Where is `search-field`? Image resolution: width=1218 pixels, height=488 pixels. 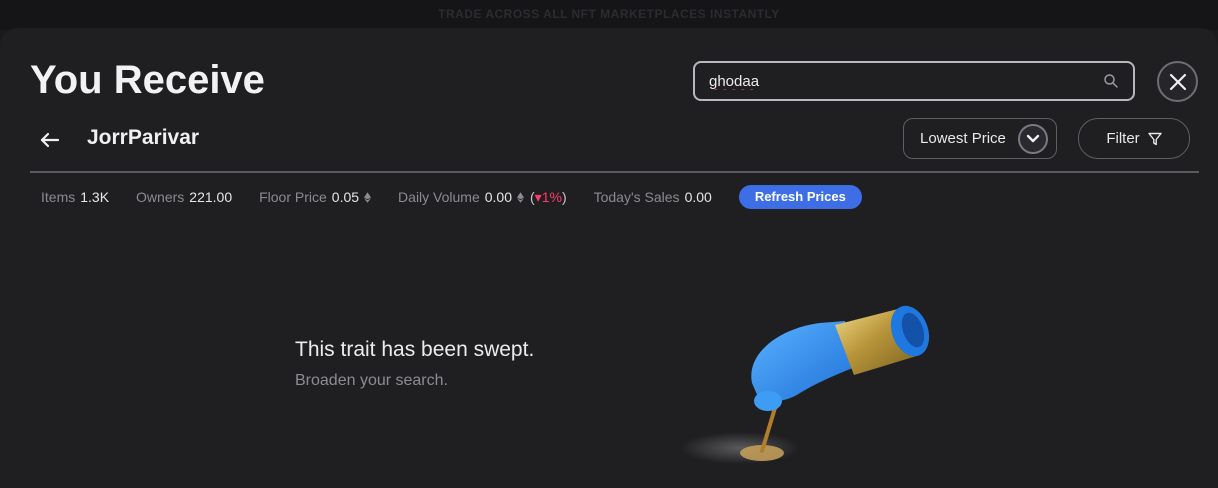
search-field is located at coordinates (914, 81).